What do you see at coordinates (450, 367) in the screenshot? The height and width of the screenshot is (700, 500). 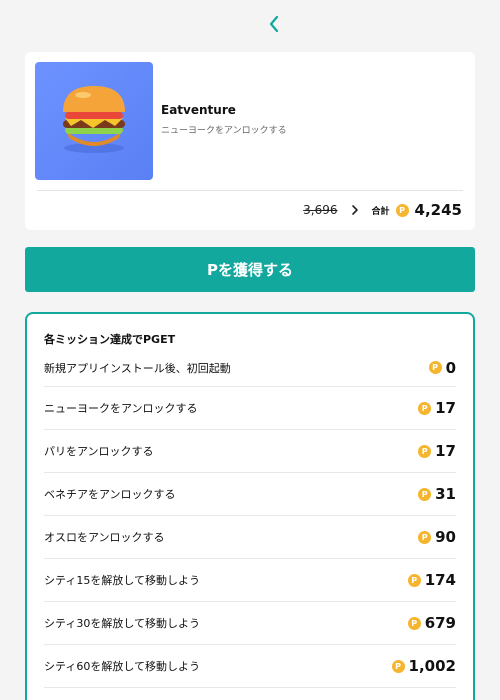 I see `mission-reward-value: 0` at bounding box center [450, 367].